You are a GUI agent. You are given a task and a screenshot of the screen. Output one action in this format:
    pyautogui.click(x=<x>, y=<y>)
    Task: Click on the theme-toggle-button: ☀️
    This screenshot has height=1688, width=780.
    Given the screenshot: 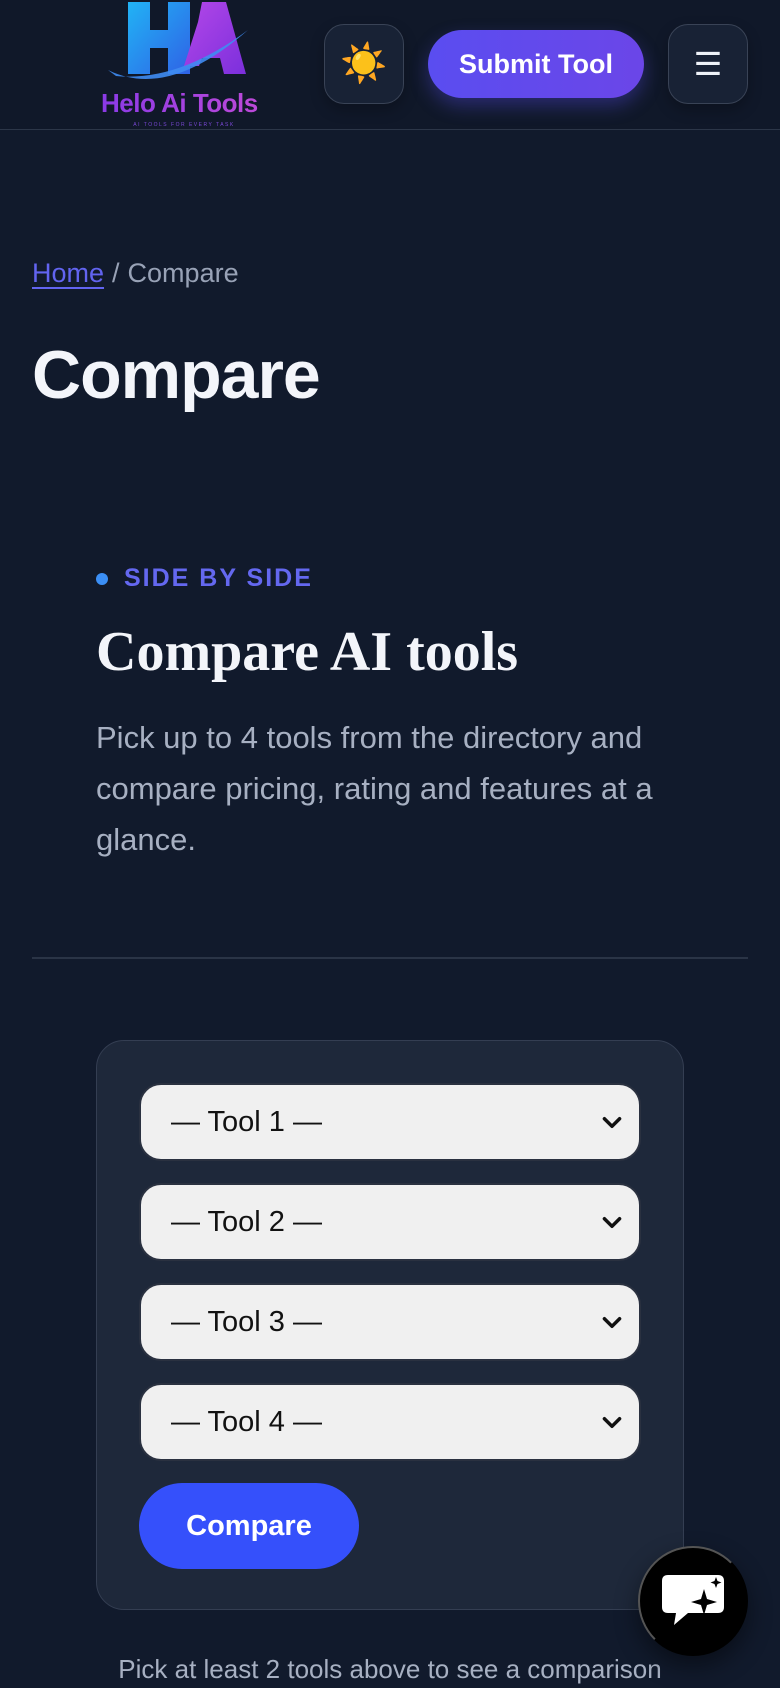 What is the action you would take?
    pyautogui.click(x=364, y=64)
    